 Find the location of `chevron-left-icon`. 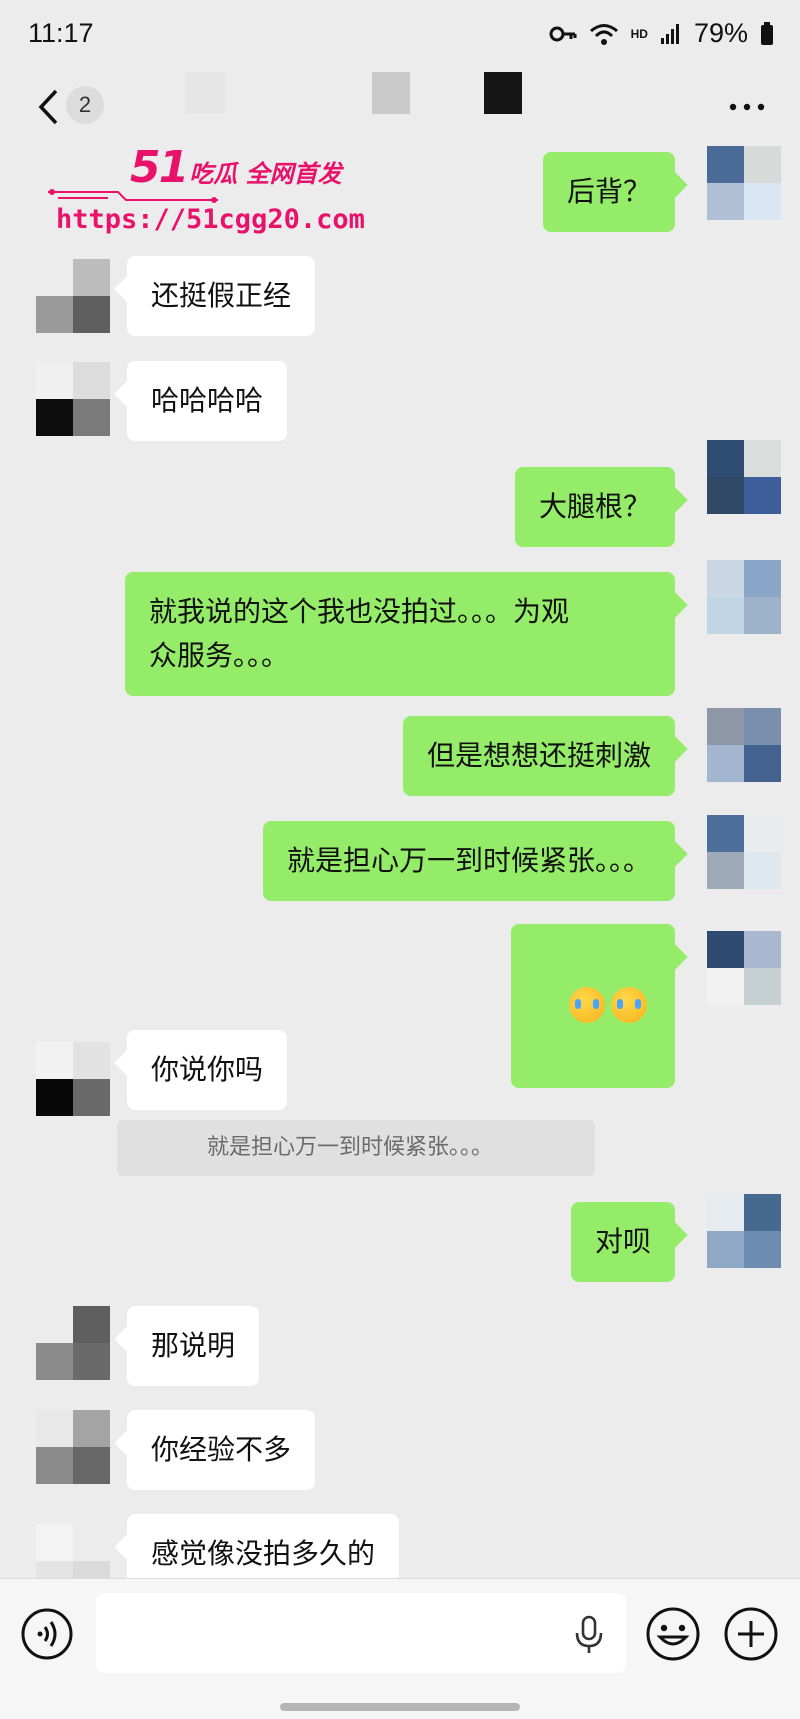

chevron-left-icon is located at coordinates (48, 107).